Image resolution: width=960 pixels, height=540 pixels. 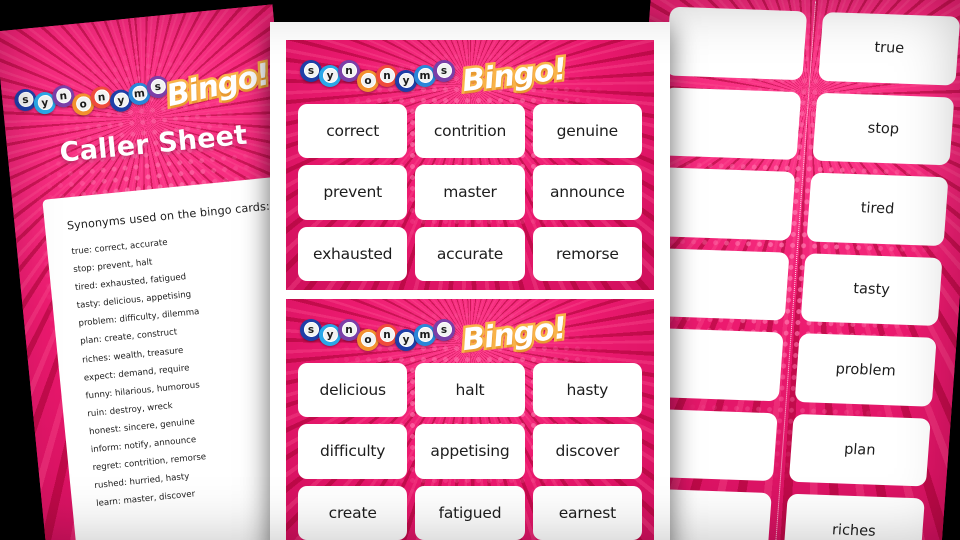 What do you see at coordinates (889, 48) in the screenshot?
I see `word-card: true` at bounding box center [889, 48].